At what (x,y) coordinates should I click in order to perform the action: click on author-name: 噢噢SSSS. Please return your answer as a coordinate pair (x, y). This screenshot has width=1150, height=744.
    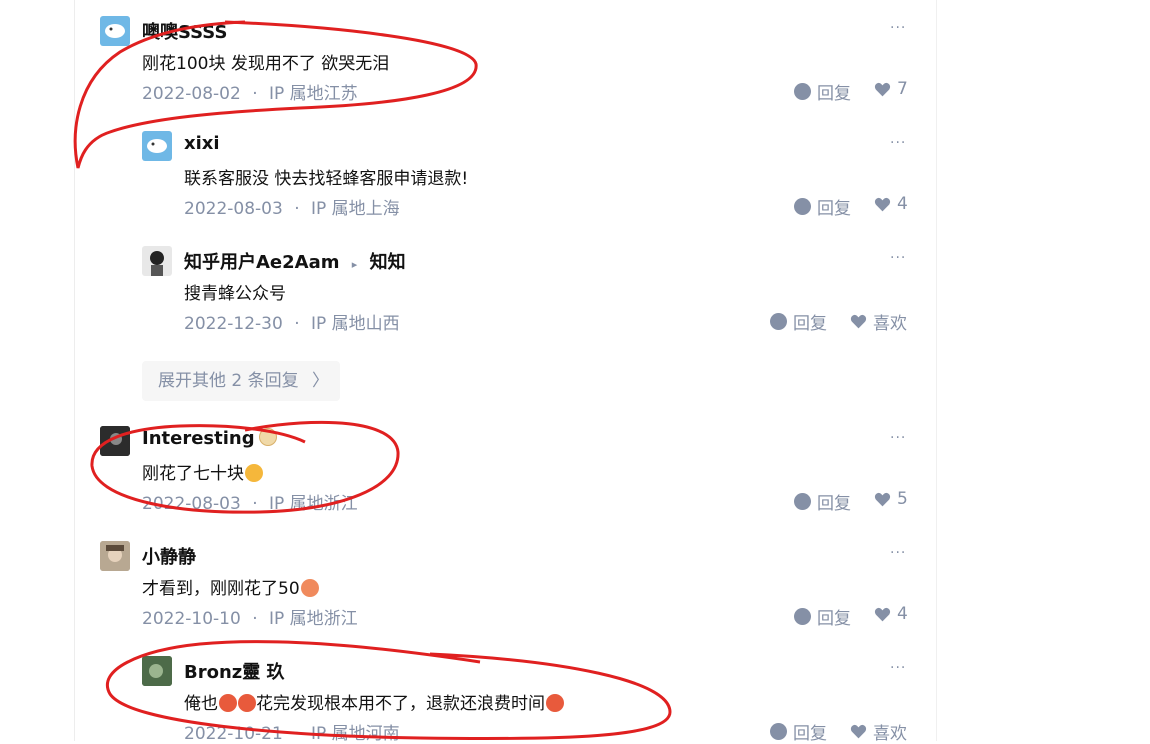
    Looking at the image, I should click on (184, 31).